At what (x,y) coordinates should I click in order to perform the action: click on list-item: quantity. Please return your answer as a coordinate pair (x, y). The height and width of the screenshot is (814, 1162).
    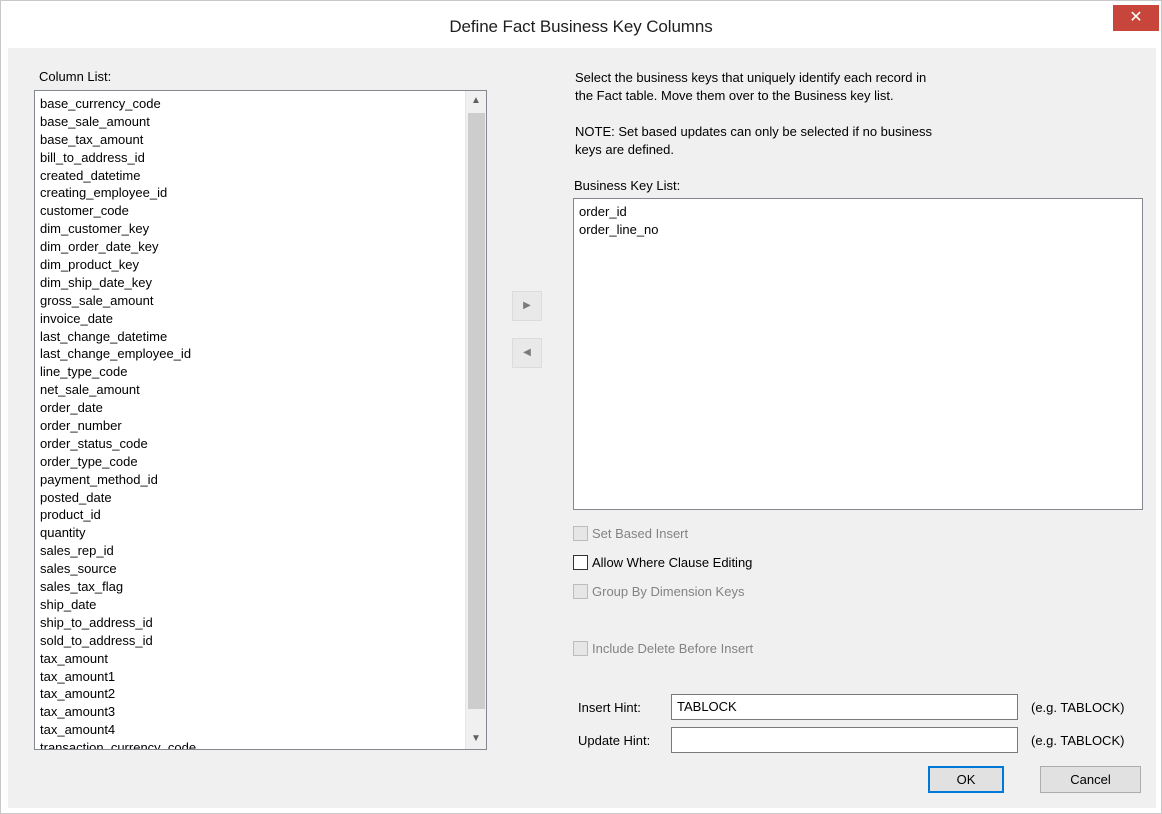
    Looking at the image, I should click on (249, 533).